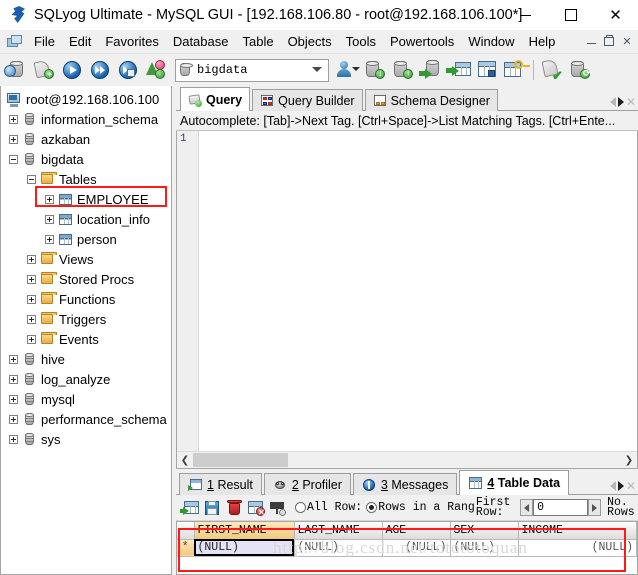 The height and width of the screenshot is (575, 638). I want to click on menu-window: Window, so click(491, 42).